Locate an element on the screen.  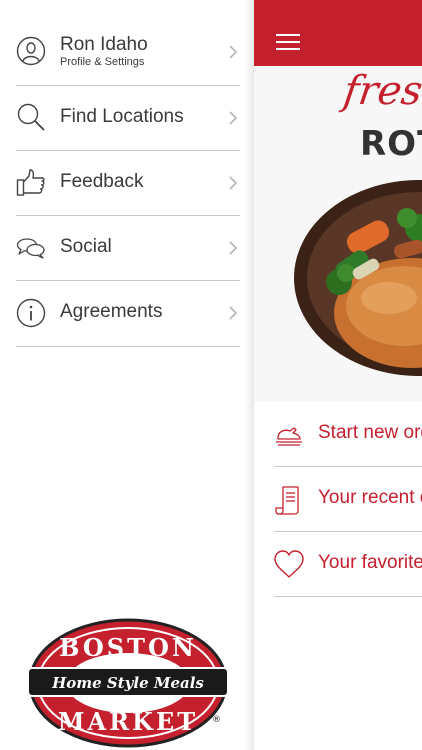
menu-item-find-locations: Find Locations is located at coordinates (128, 118).